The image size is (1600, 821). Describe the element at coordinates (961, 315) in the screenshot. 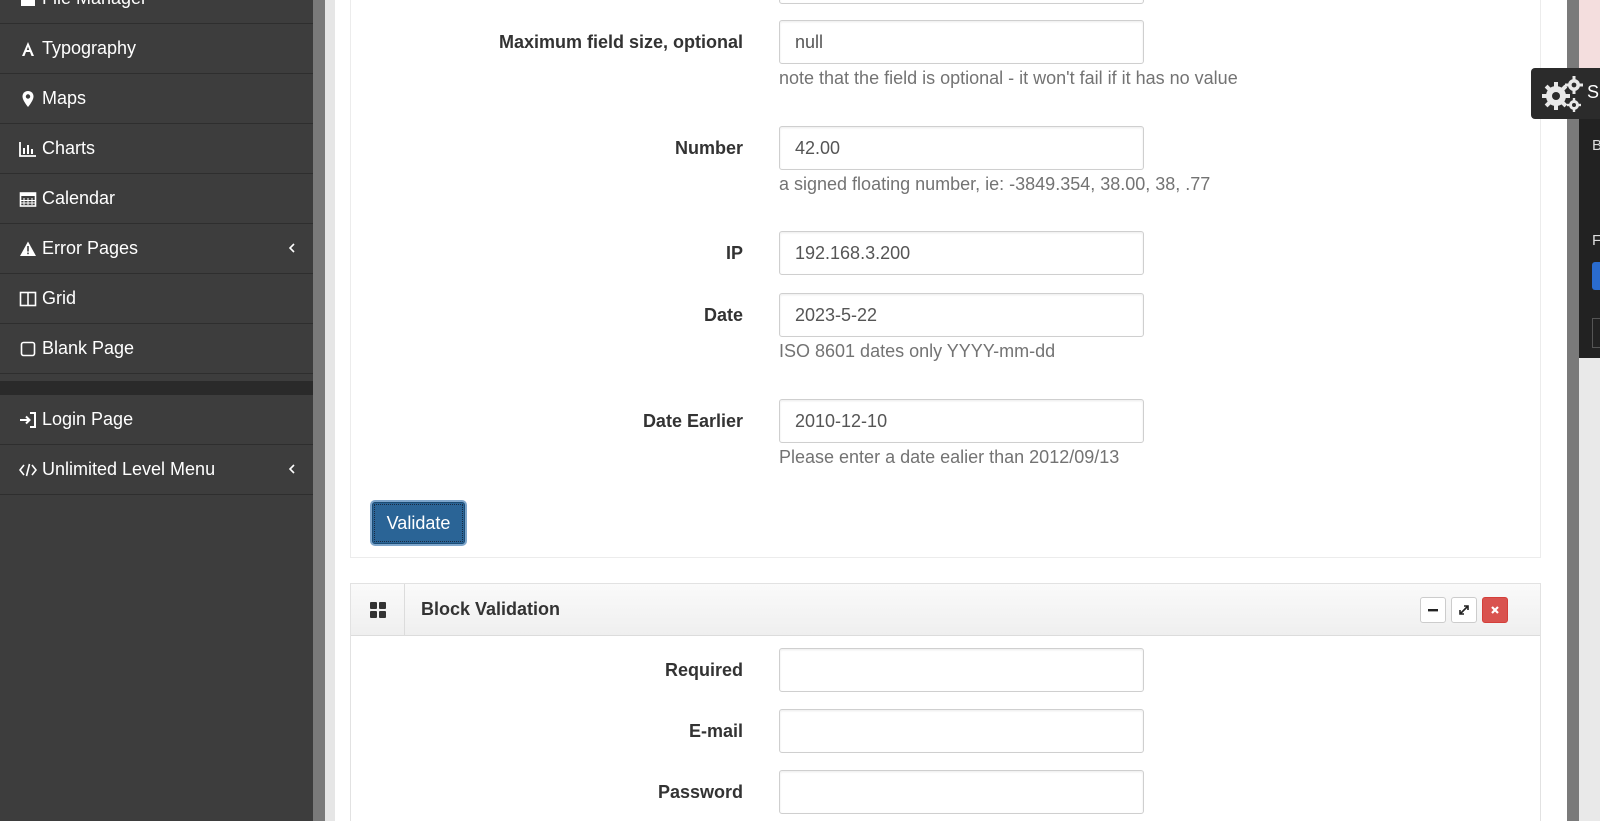

I see `date-input` at that location.